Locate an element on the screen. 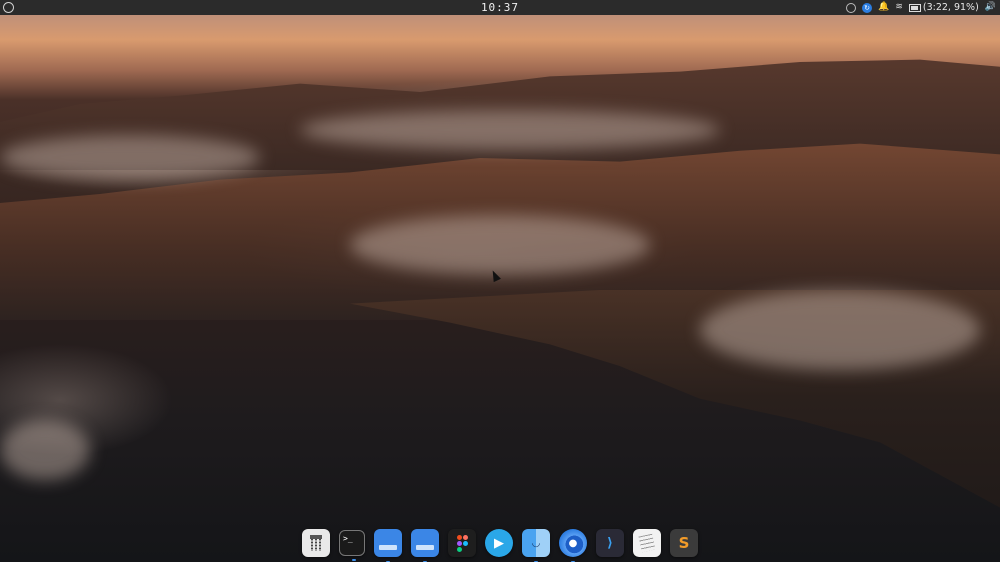  play-icon: ▶ is located at coordinates (499, 543).